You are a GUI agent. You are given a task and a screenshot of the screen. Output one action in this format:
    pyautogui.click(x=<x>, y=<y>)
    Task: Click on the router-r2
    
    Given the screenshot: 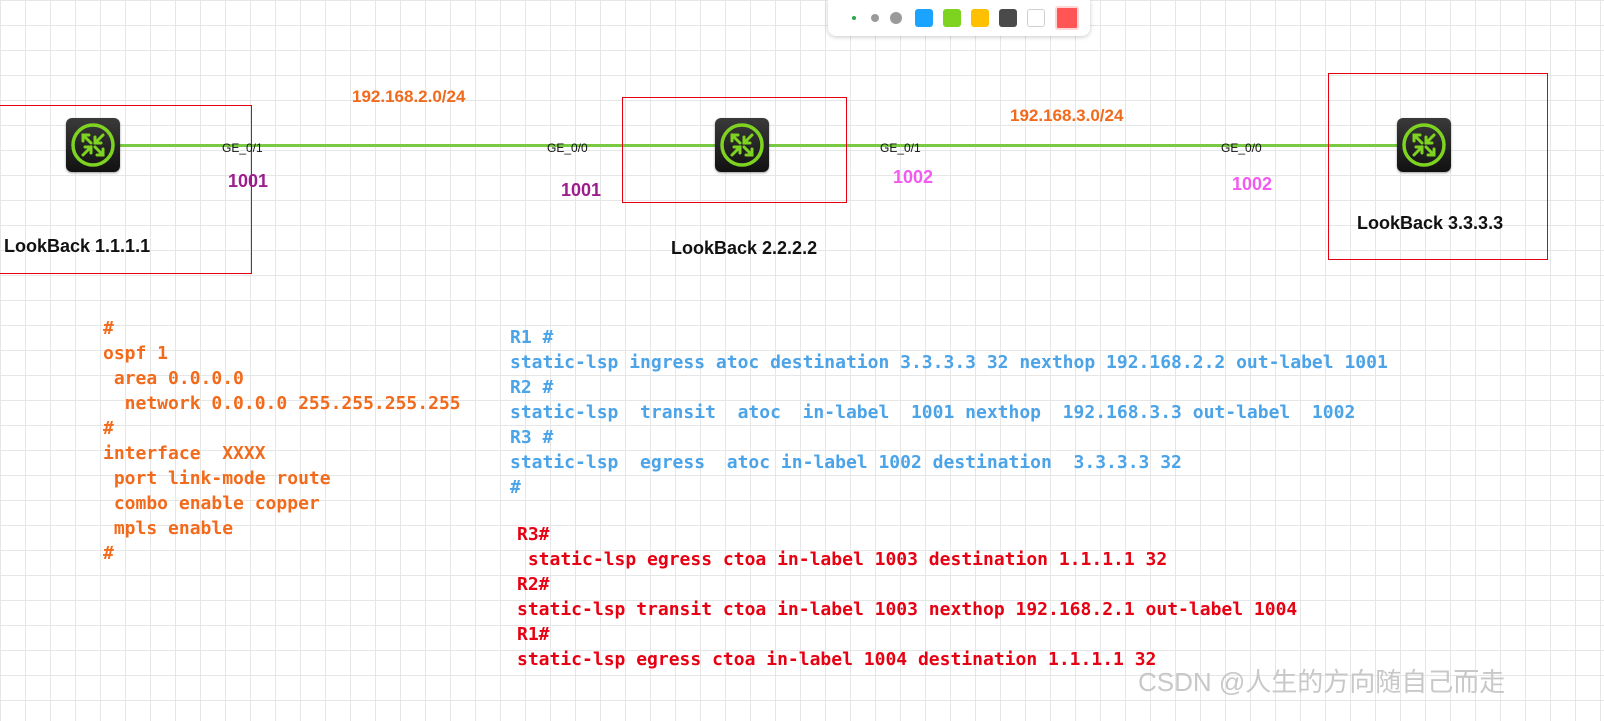 What is the action you would take?
    pyautogui.click(x=742, y=145)
    